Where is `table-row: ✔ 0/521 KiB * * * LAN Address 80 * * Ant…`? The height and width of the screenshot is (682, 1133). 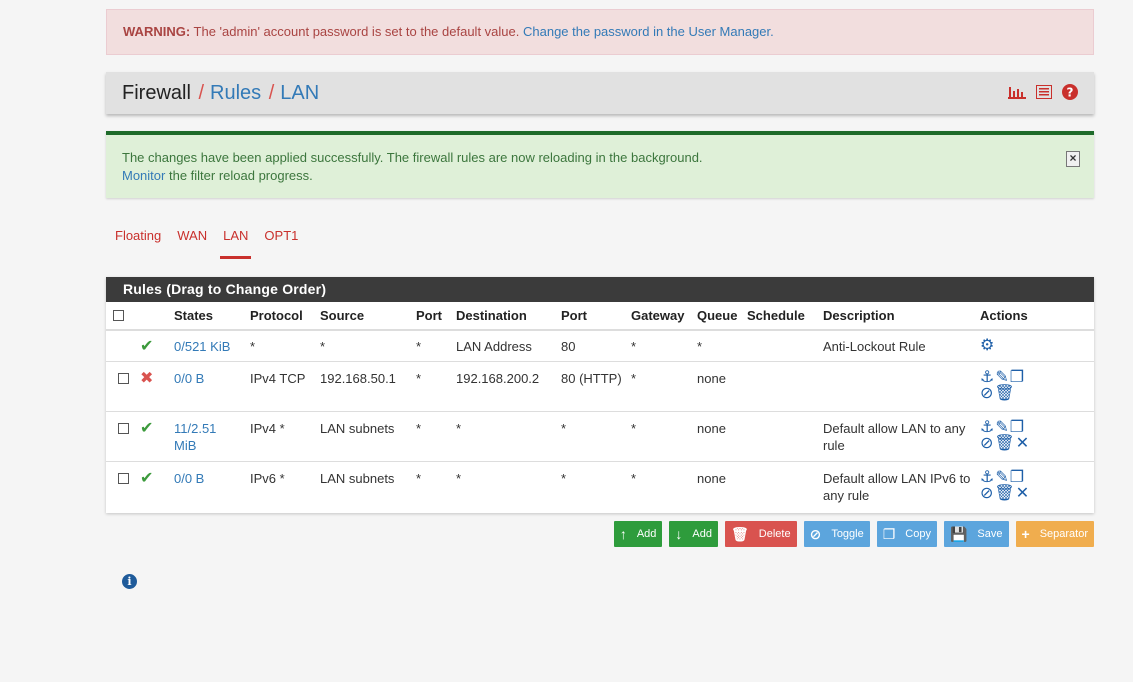
table-row: ✔ 0/521 KiB * * * LAN Address 80 * * Ant… is located at coordinates (600, 345).